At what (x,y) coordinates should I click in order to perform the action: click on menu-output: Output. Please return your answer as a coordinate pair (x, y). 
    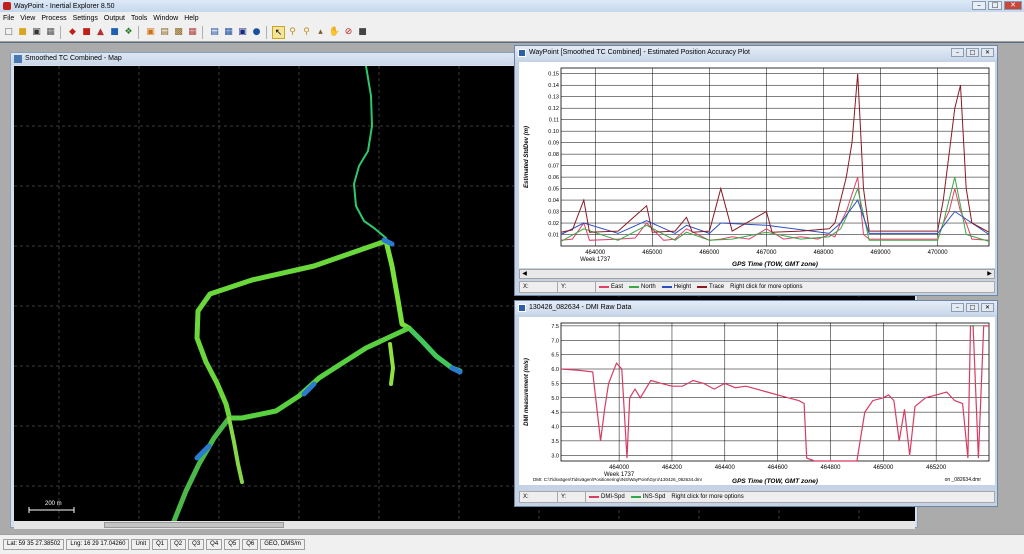
    Looking at the image, I should click on (114, 18).